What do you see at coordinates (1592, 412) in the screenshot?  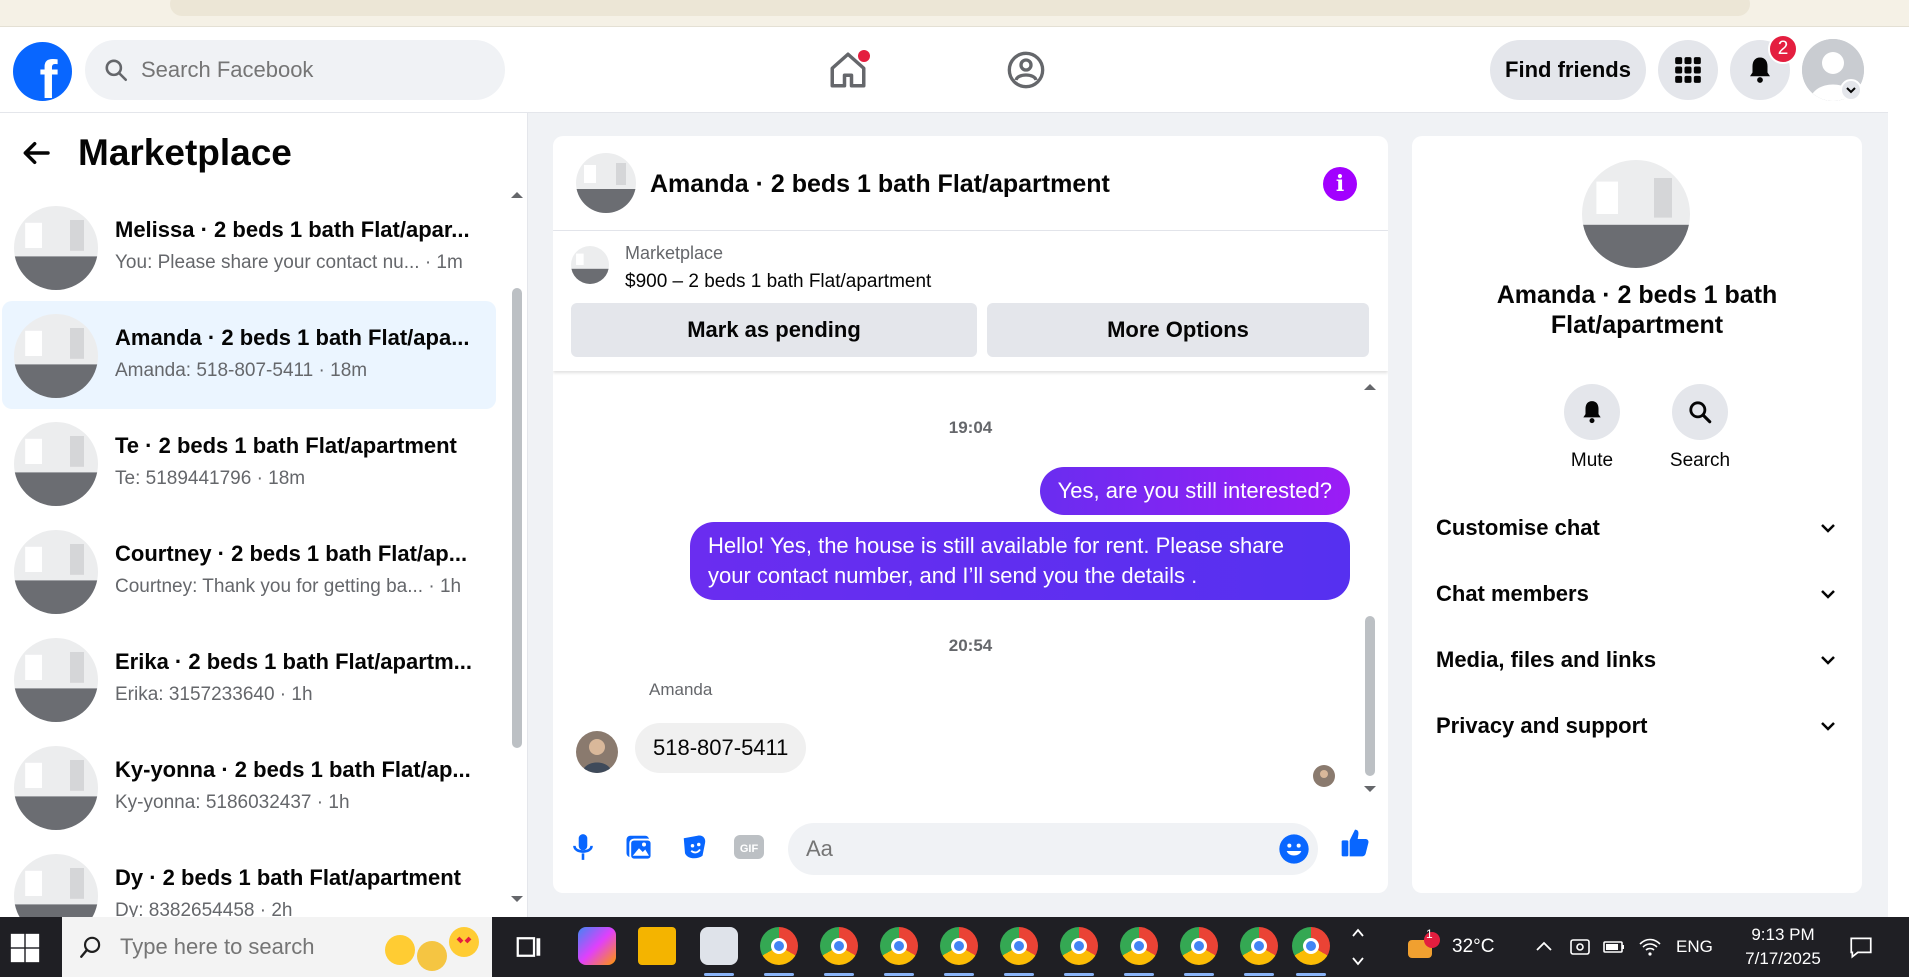 I see `mute-button` at bounding box center [1592, 412].